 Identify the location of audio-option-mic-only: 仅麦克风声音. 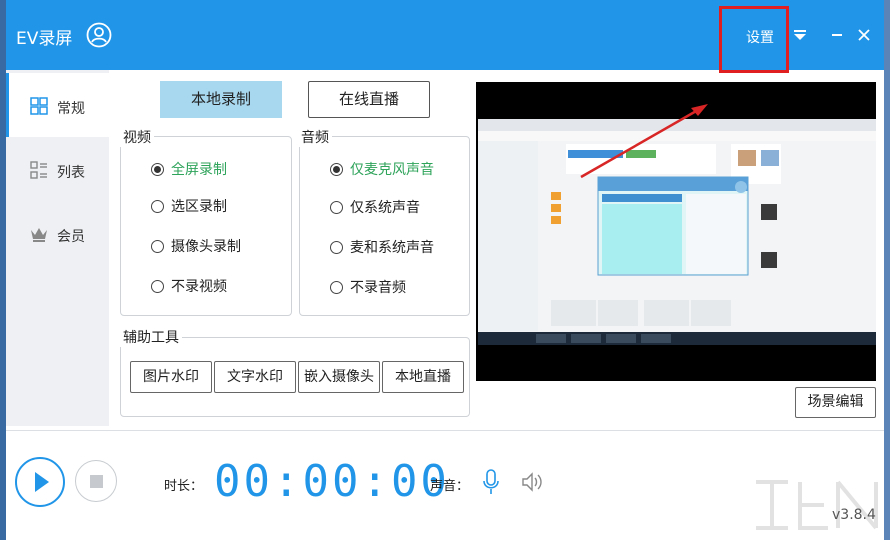
(382, 169).